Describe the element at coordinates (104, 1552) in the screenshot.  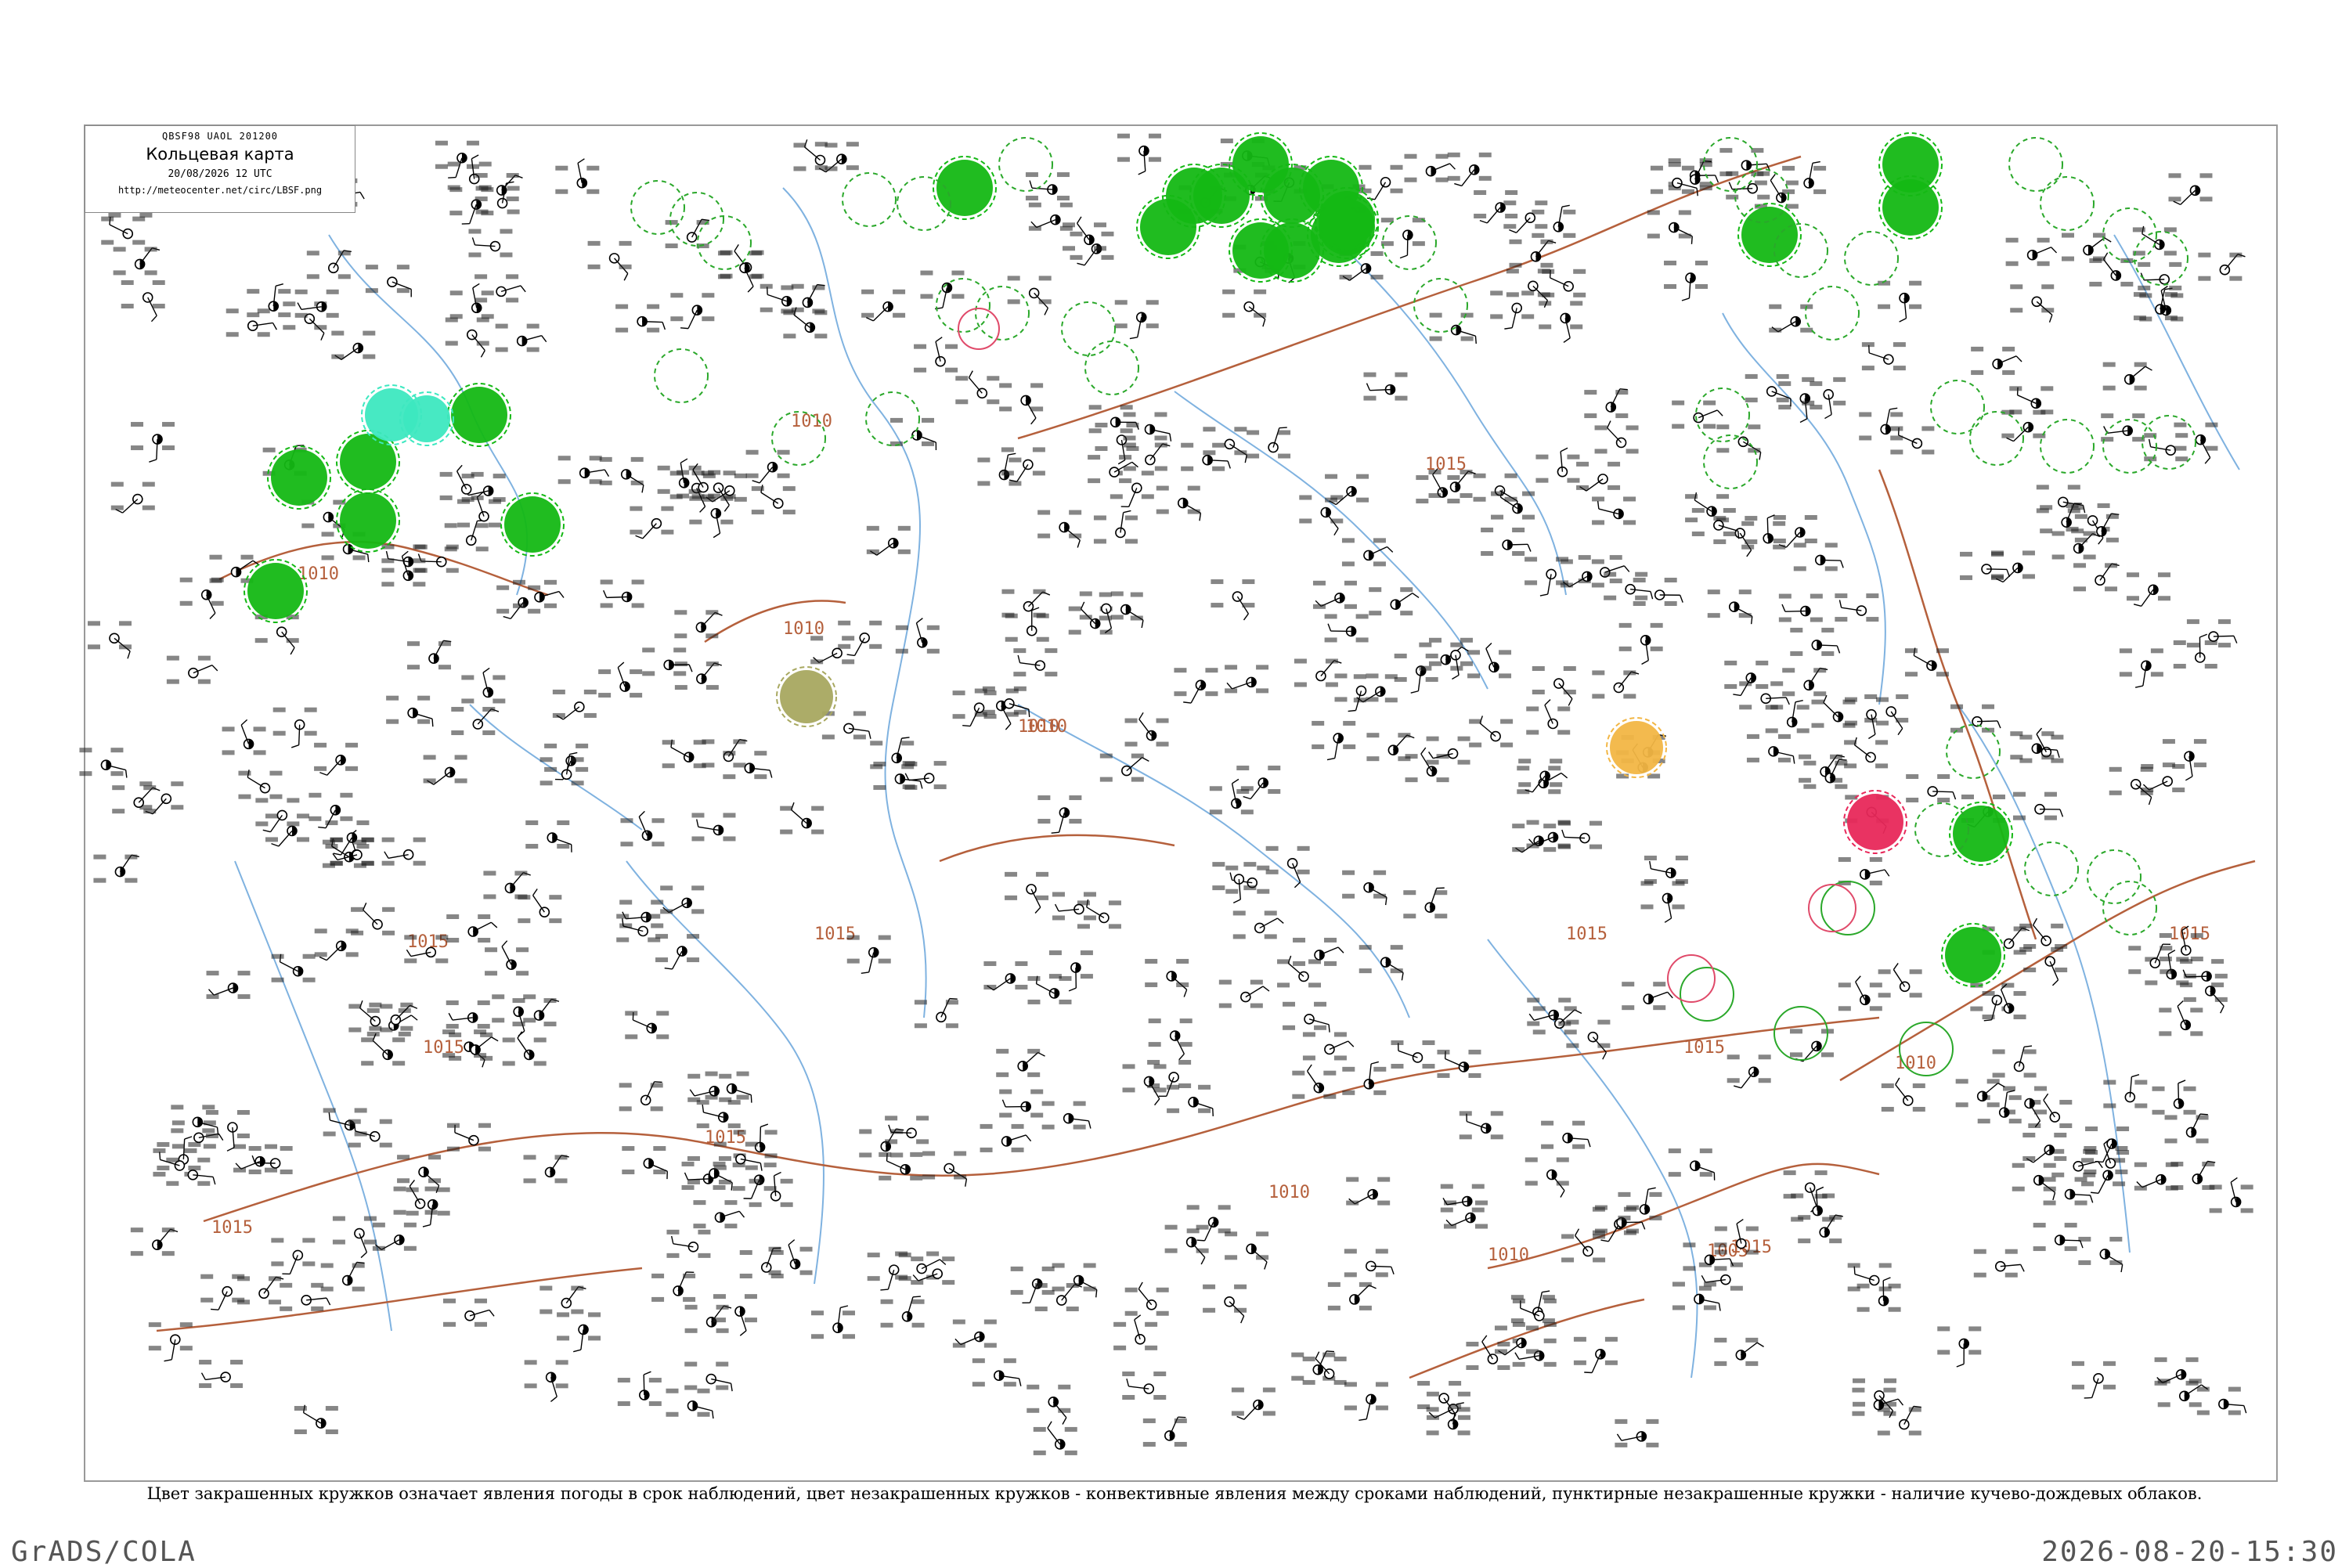
I see `software-credit: GrADS/COLA` at that location.